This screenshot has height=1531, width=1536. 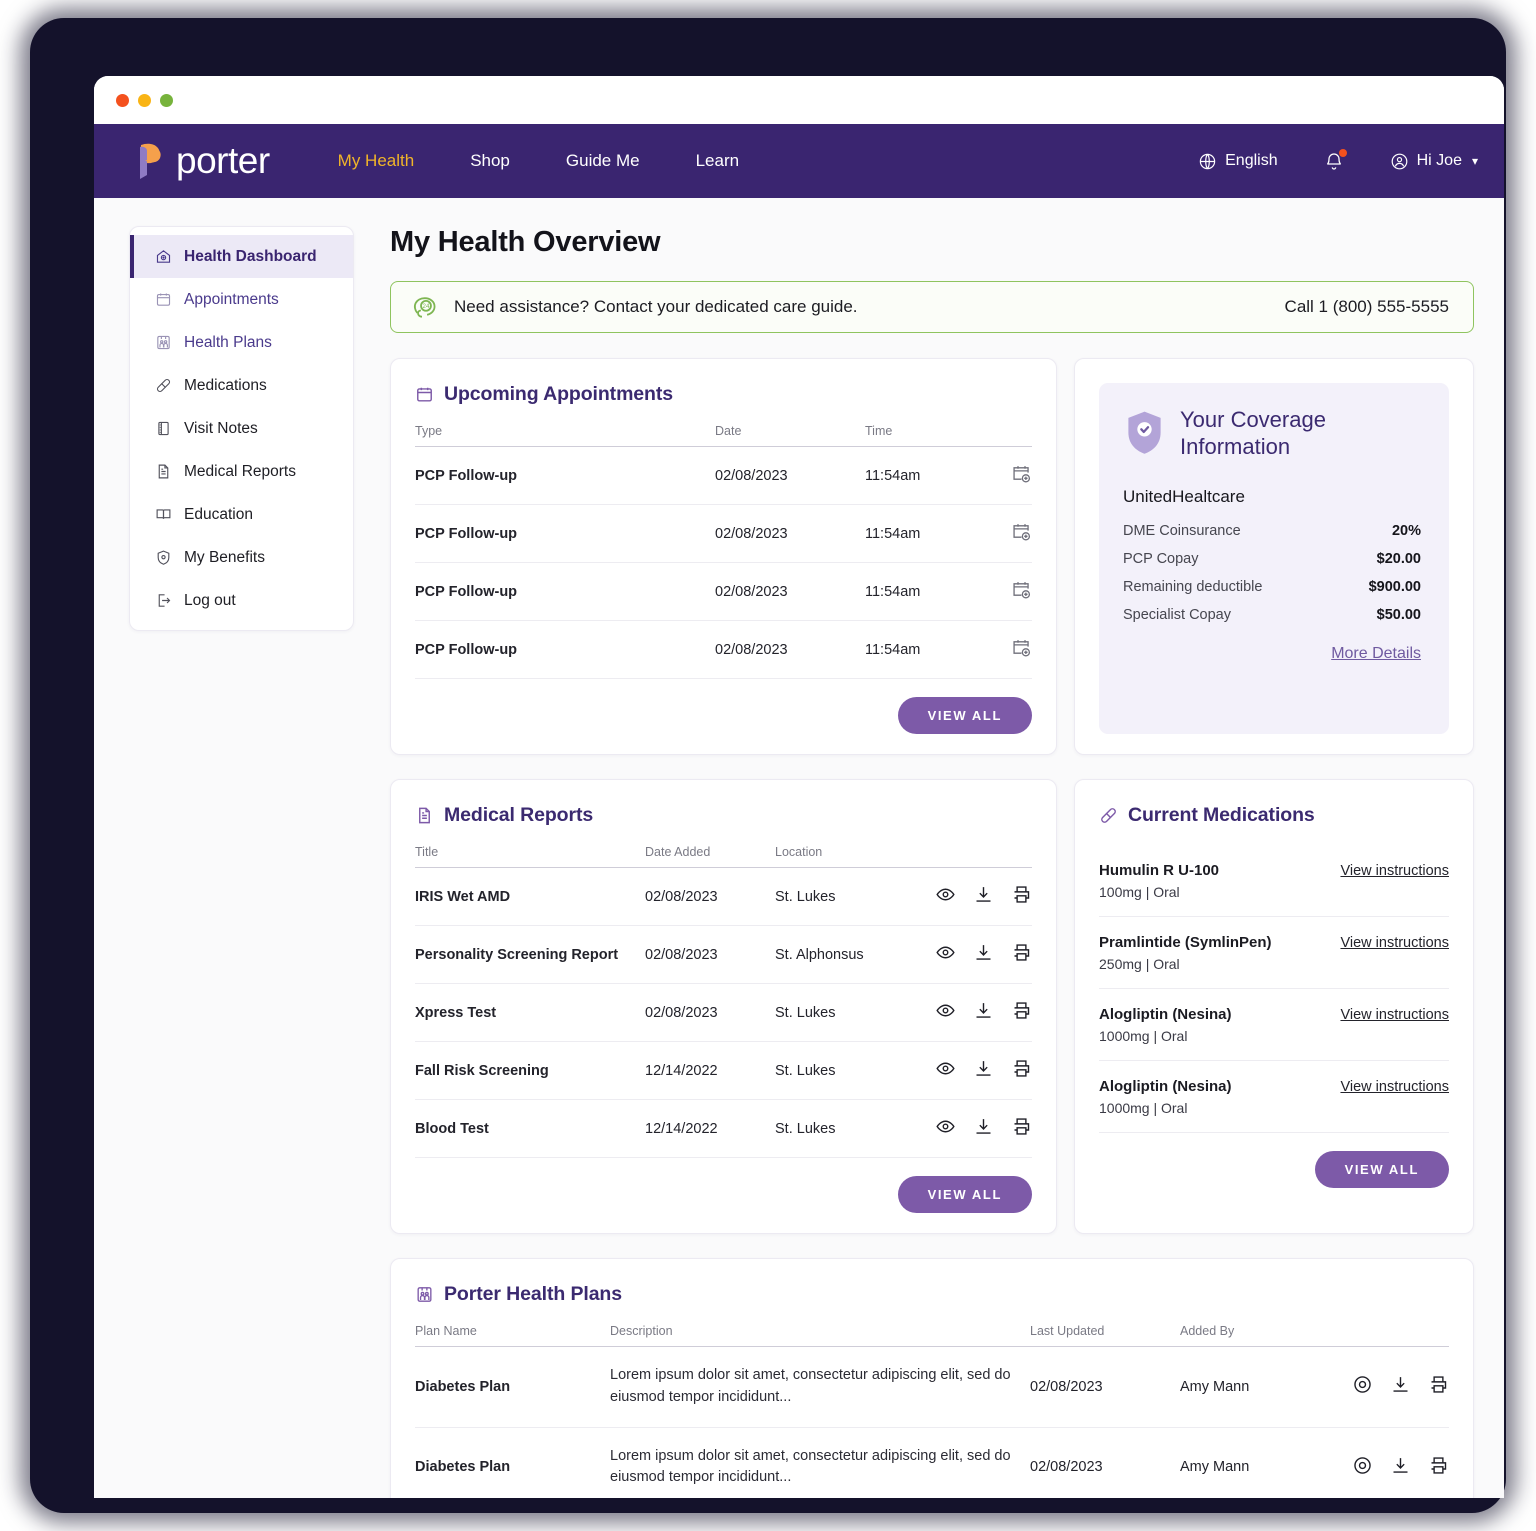 I want to click on nav-link-learn: Learn, so click(x=717, y=161).